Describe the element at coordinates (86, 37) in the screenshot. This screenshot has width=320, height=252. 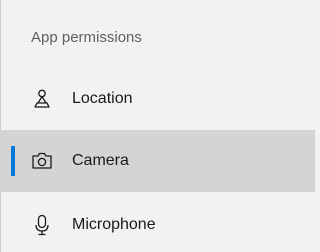
I see `section-title: App permissions` at that location.